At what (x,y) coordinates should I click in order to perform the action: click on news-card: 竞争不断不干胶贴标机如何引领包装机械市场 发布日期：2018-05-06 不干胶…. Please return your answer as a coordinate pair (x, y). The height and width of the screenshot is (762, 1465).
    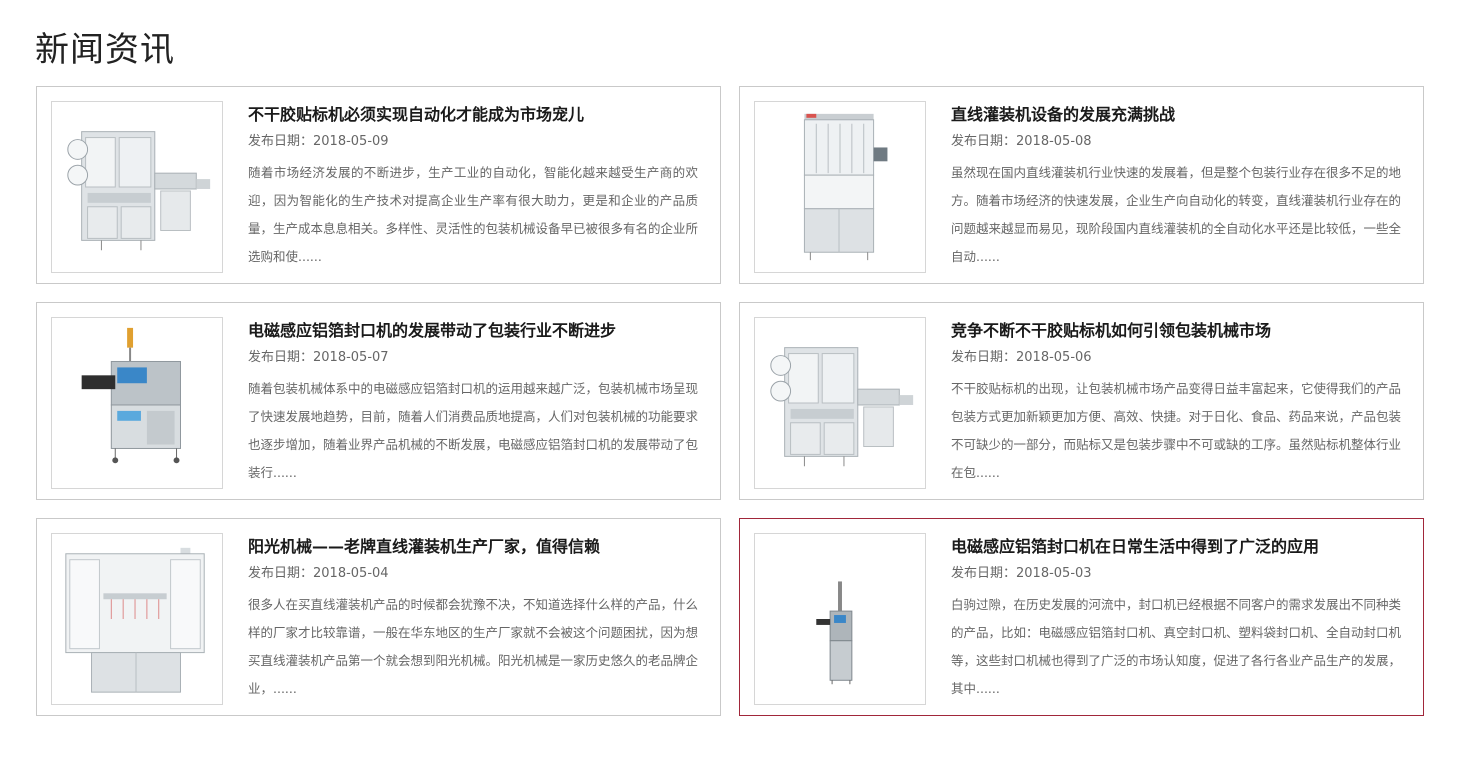
    Looking at the image, I should click on (1081, 401).